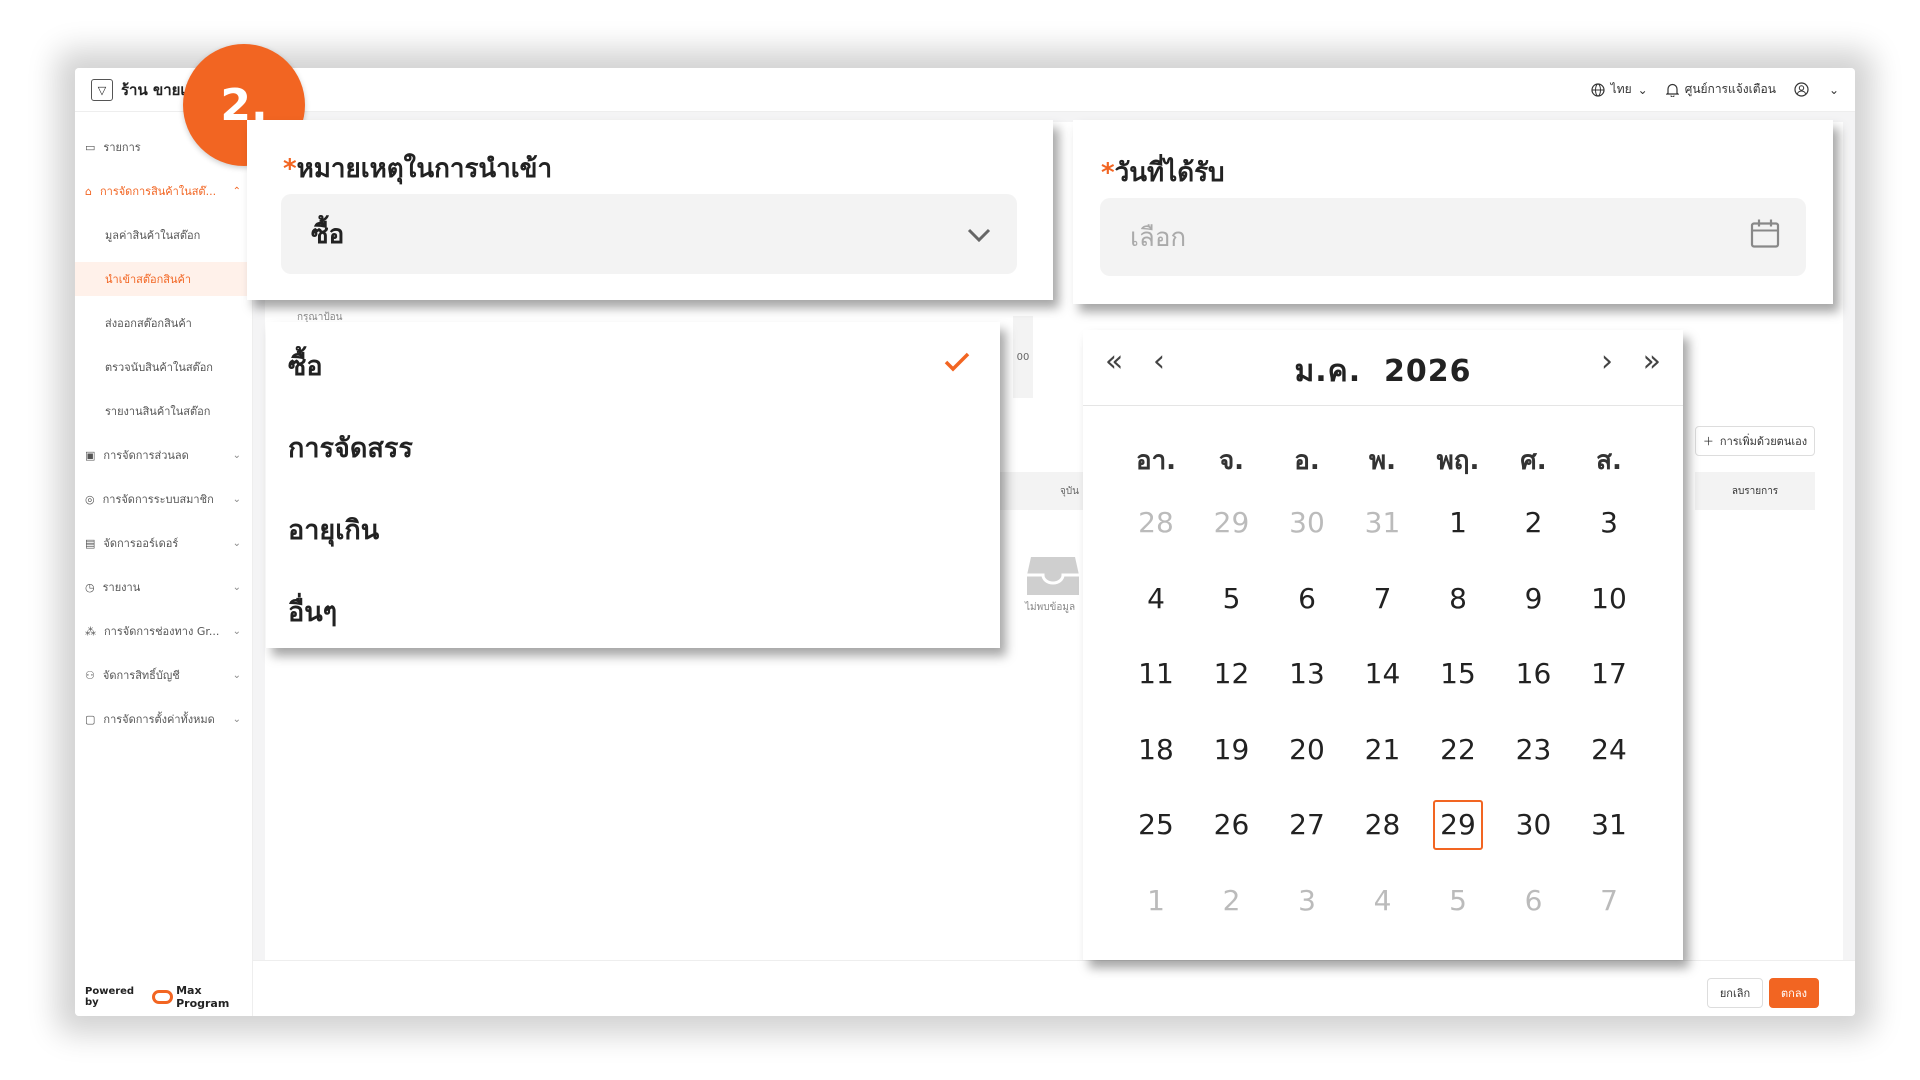 This screenshot has width=1920, height=1080. Describe the element at coordinates (1735, 993) in the screenshot. I see `cancel-button: ยกเลิก` at that location.